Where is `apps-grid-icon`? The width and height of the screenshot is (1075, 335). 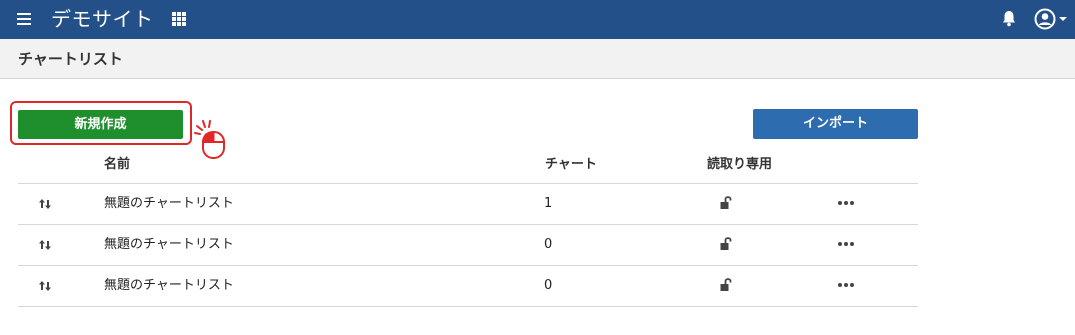
apps-grid-icon is located at coordinates (179, 19).